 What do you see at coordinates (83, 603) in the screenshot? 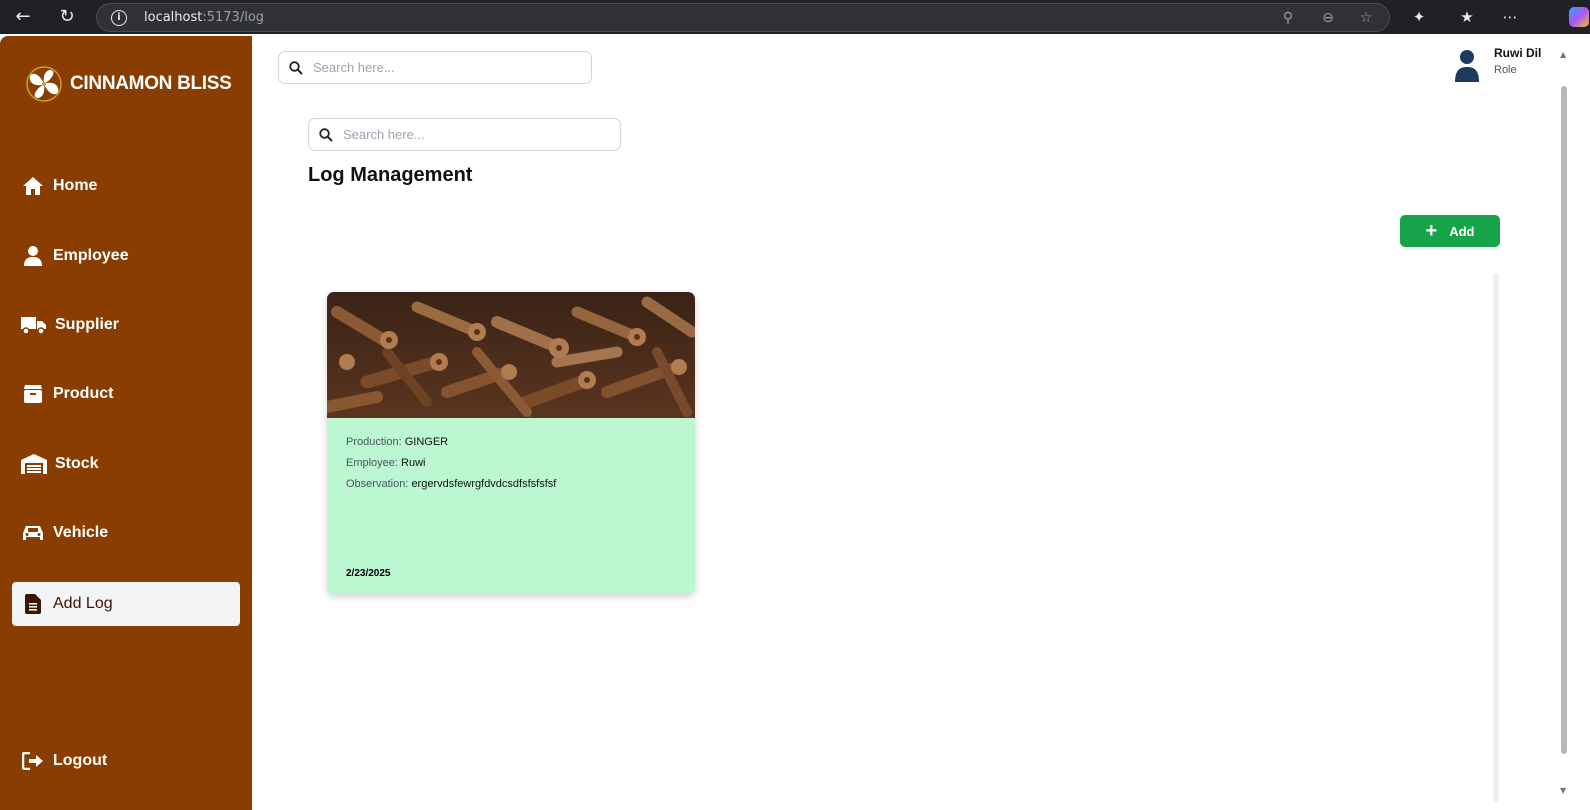
I see `sidebar-item-label: Add Log` at bounding box center [83, 603].